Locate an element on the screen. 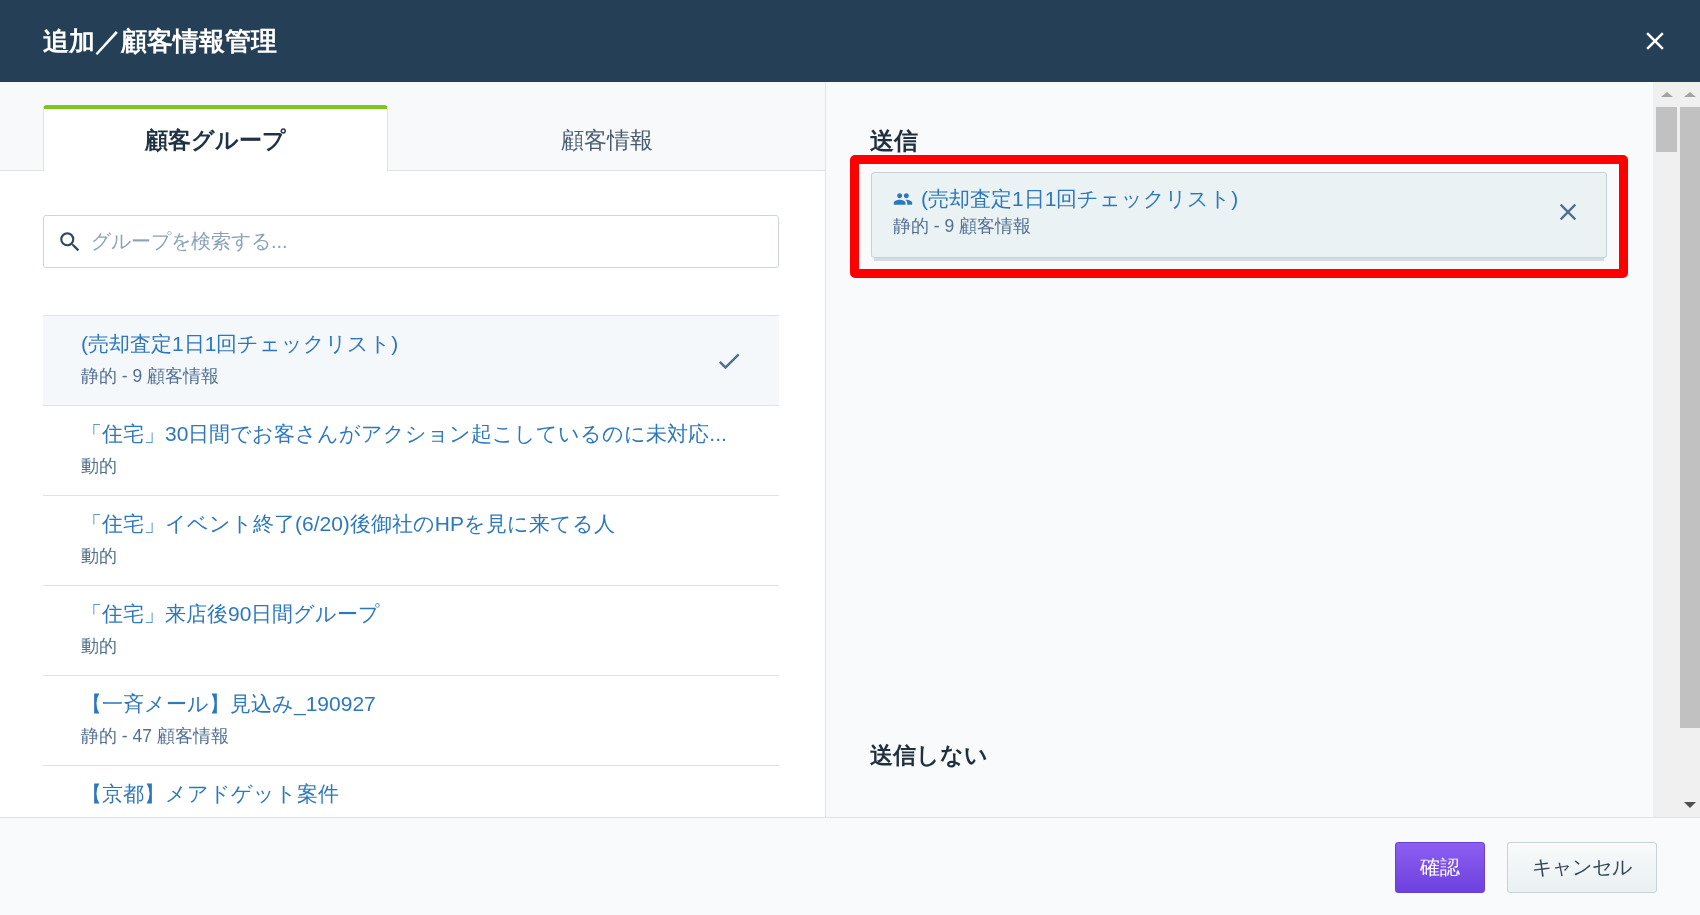  recipient-meta: 静的 - 9 顧客情報 is located at coordinates (962, 226).